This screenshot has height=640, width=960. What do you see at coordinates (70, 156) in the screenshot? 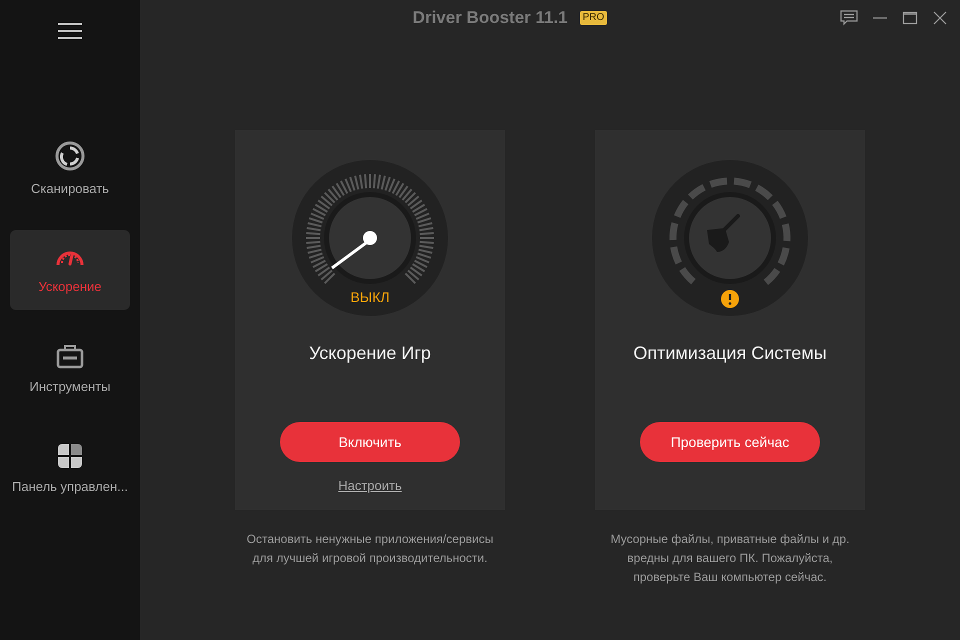
I see `ring-icon` at bounding box center [70, 156].